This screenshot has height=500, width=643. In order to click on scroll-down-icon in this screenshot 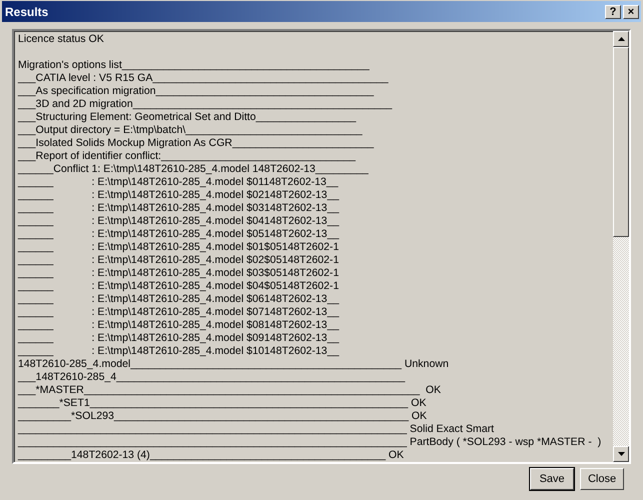, I will do `click(621, 454)`.